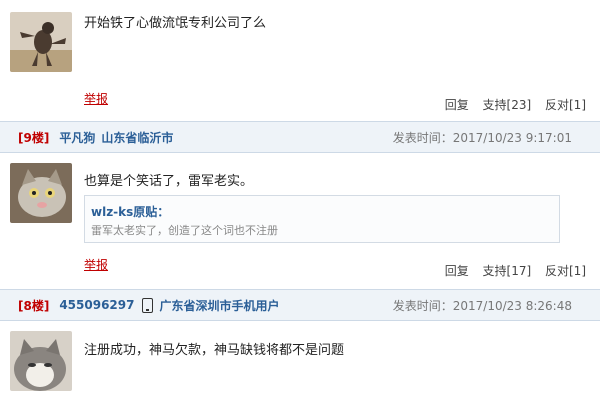 Image resolution: width=600 pixels, height=402 pixels. What do you see at coordinates (169, 181) in the screenshot?
I see `post-content: 也算是个笑话了，雷军老实。` at bounding box center [169, 181].